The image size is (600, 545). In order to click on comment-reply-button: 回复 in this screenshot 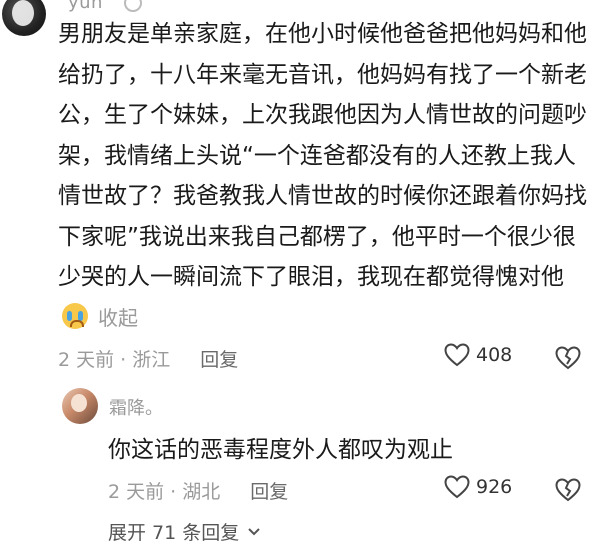, I will do `click(219, 358)`.